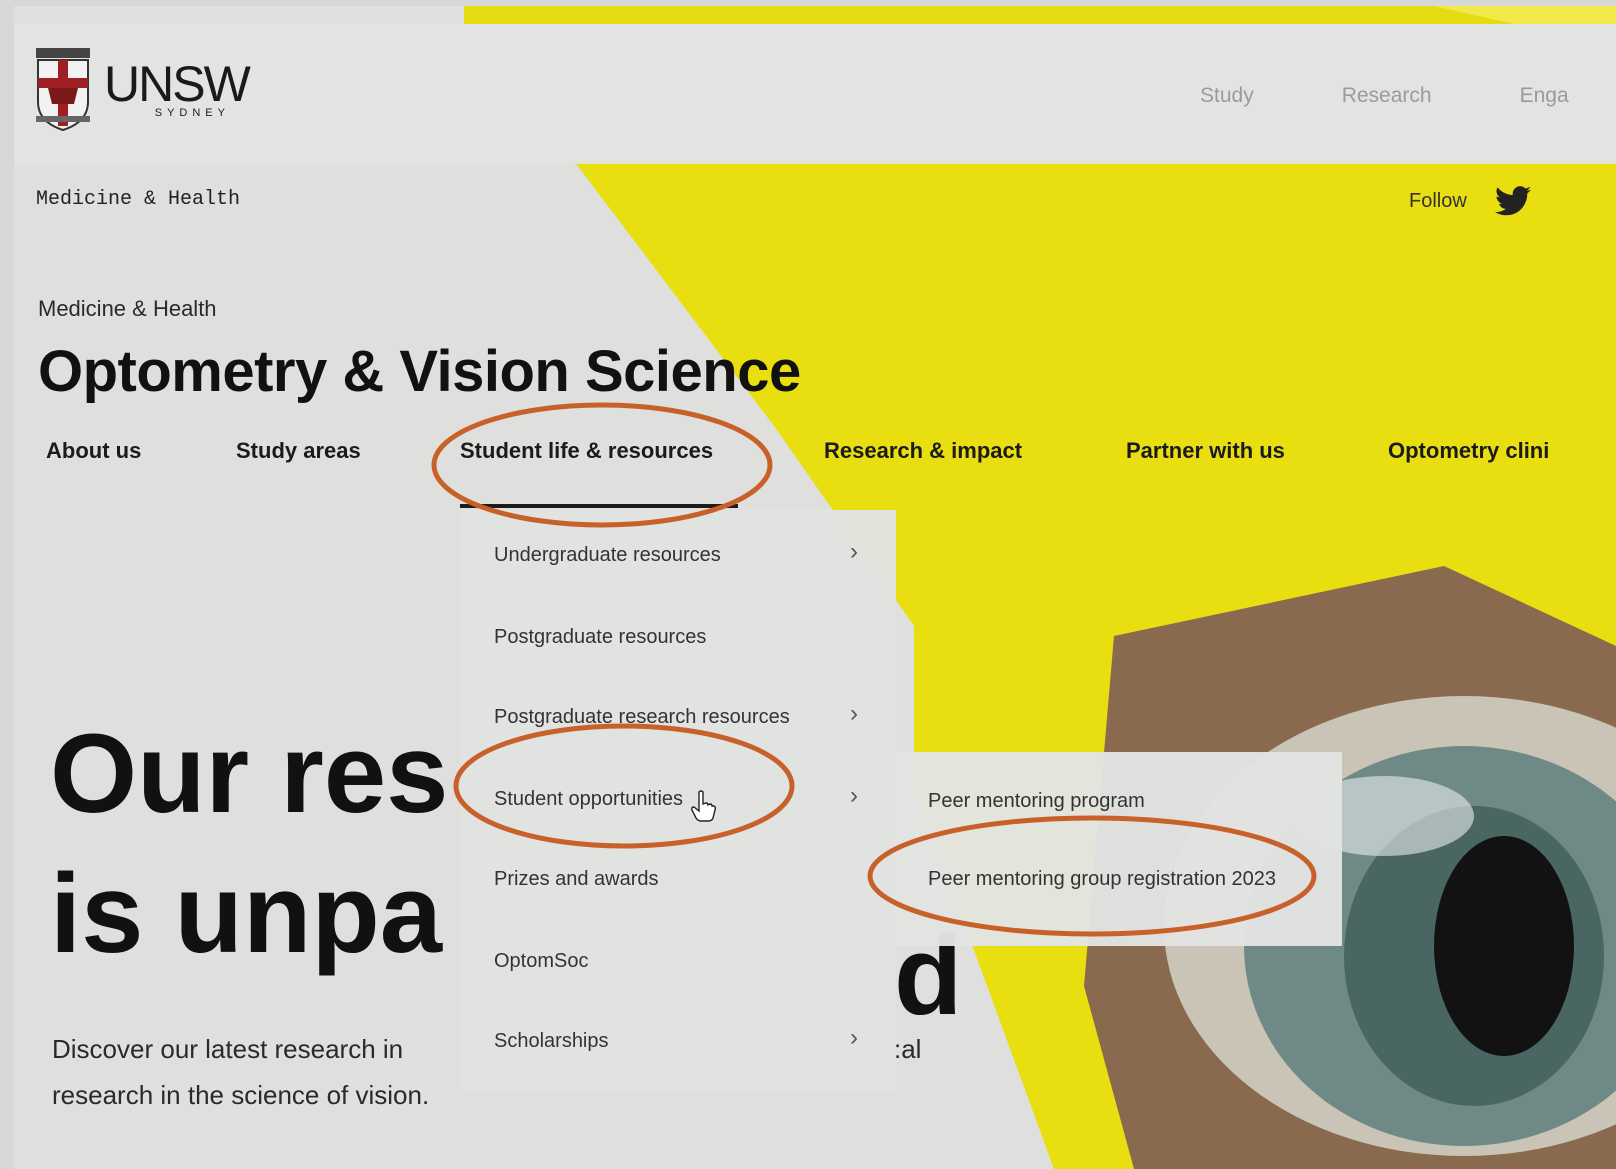 This screenshot has width=1616, height=1169. What do you see at coordinates (1544, 96) in the screenshot?
I see `top-nav-engage: Enga` at bounding box center [1544, 96].